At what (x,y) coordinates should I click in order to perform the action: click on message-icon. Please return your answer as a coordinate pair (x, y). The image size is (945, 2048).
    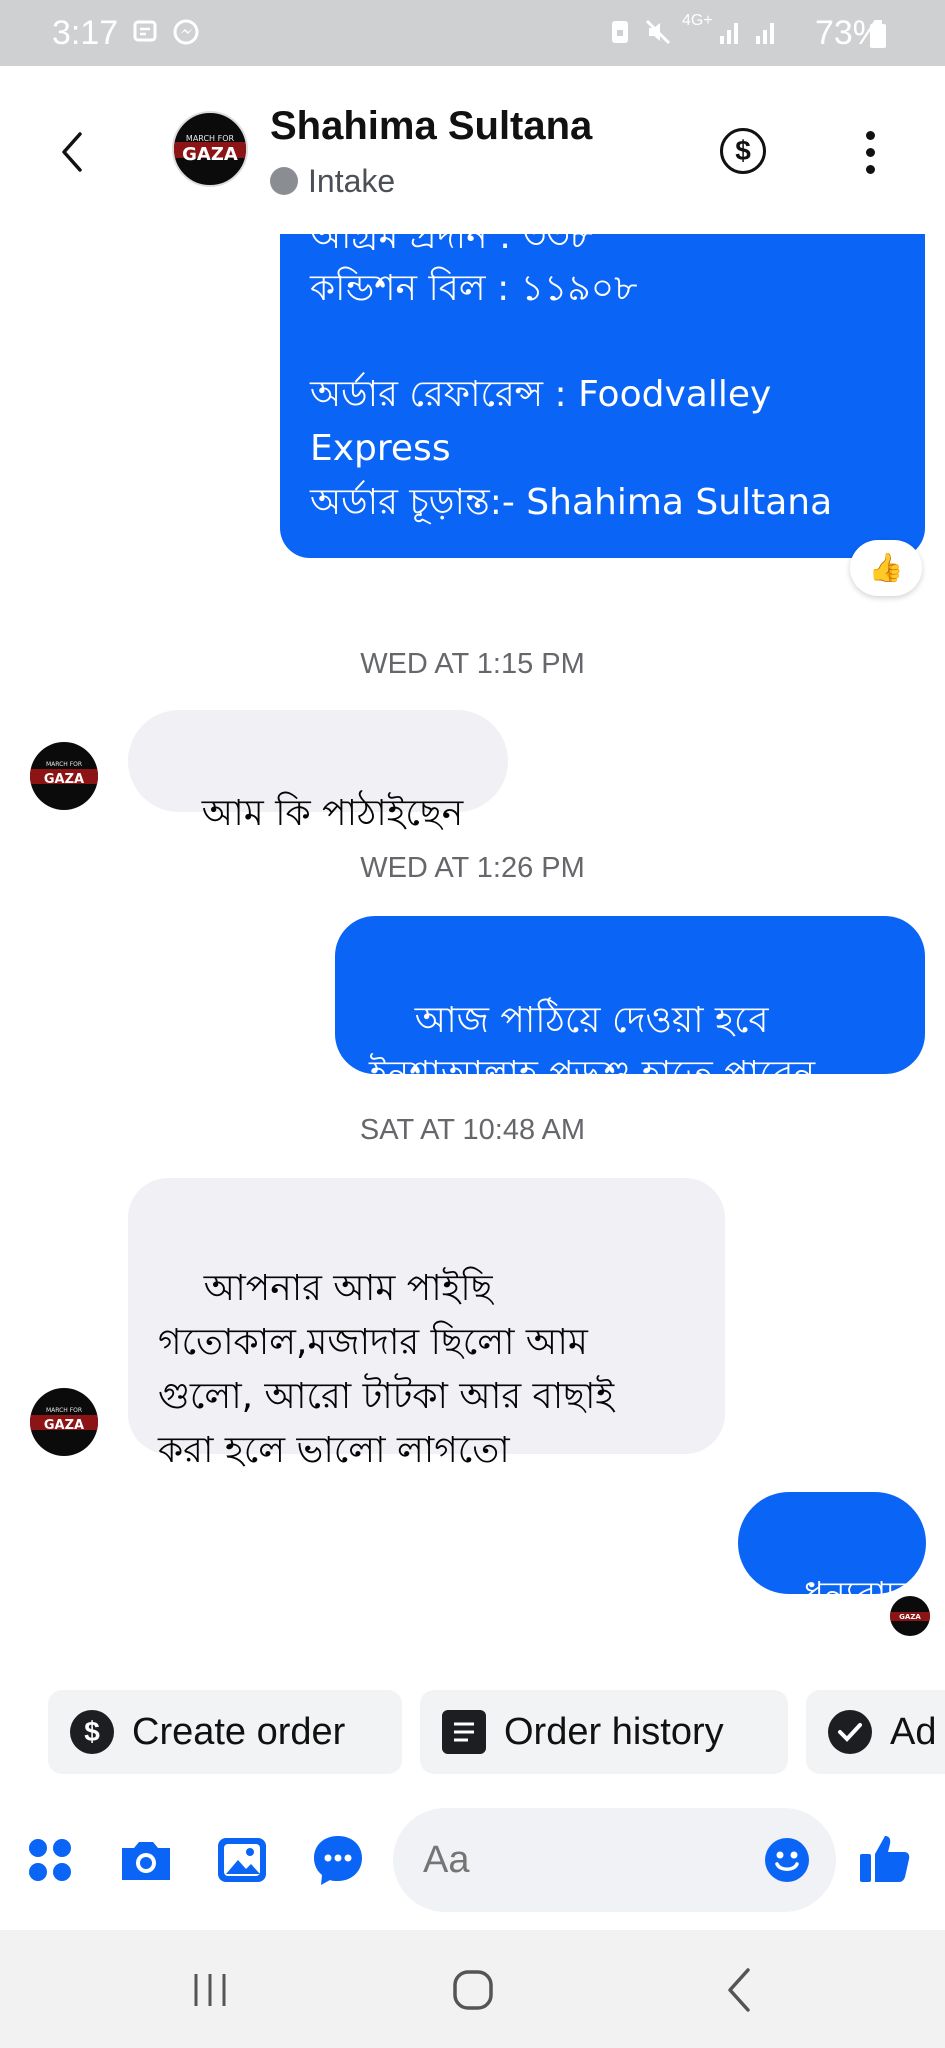
    Looking at the image, I should click on (145, 31).